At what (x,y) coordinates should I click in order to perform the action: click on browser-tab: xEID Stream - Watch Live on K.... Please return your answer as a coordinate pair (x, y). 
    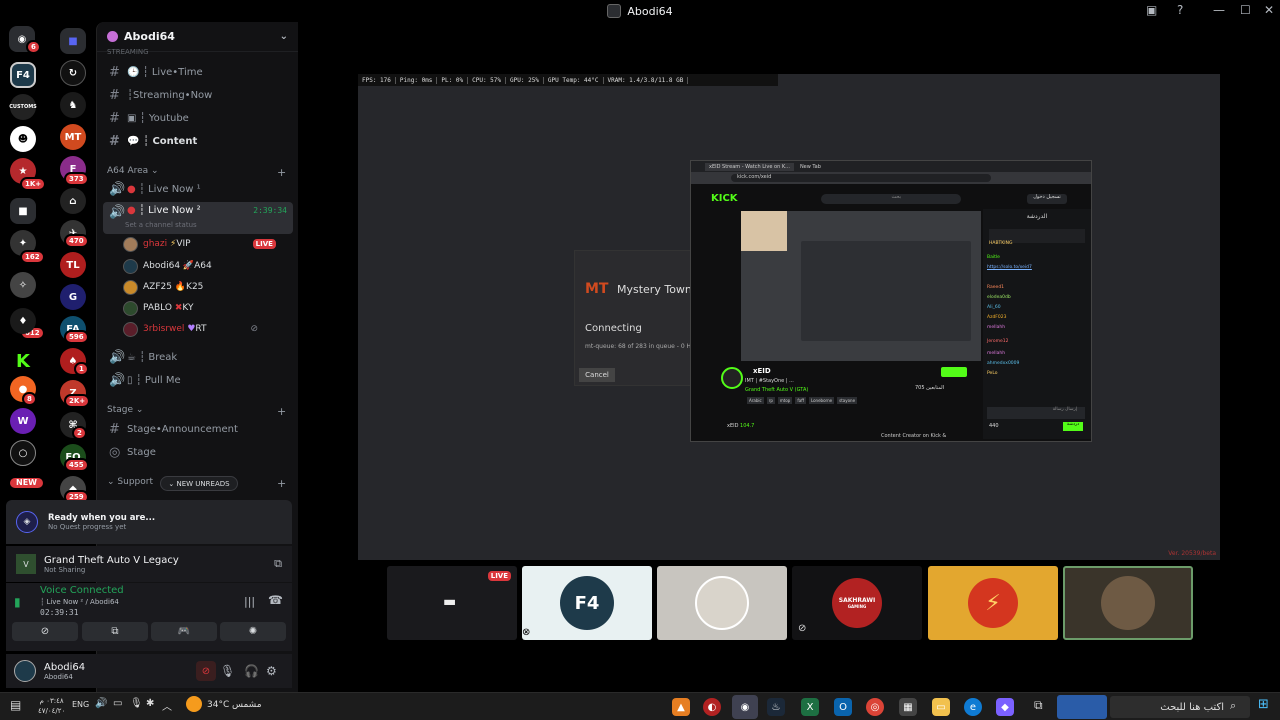
    Looking at the image, I should click on (749, 166).